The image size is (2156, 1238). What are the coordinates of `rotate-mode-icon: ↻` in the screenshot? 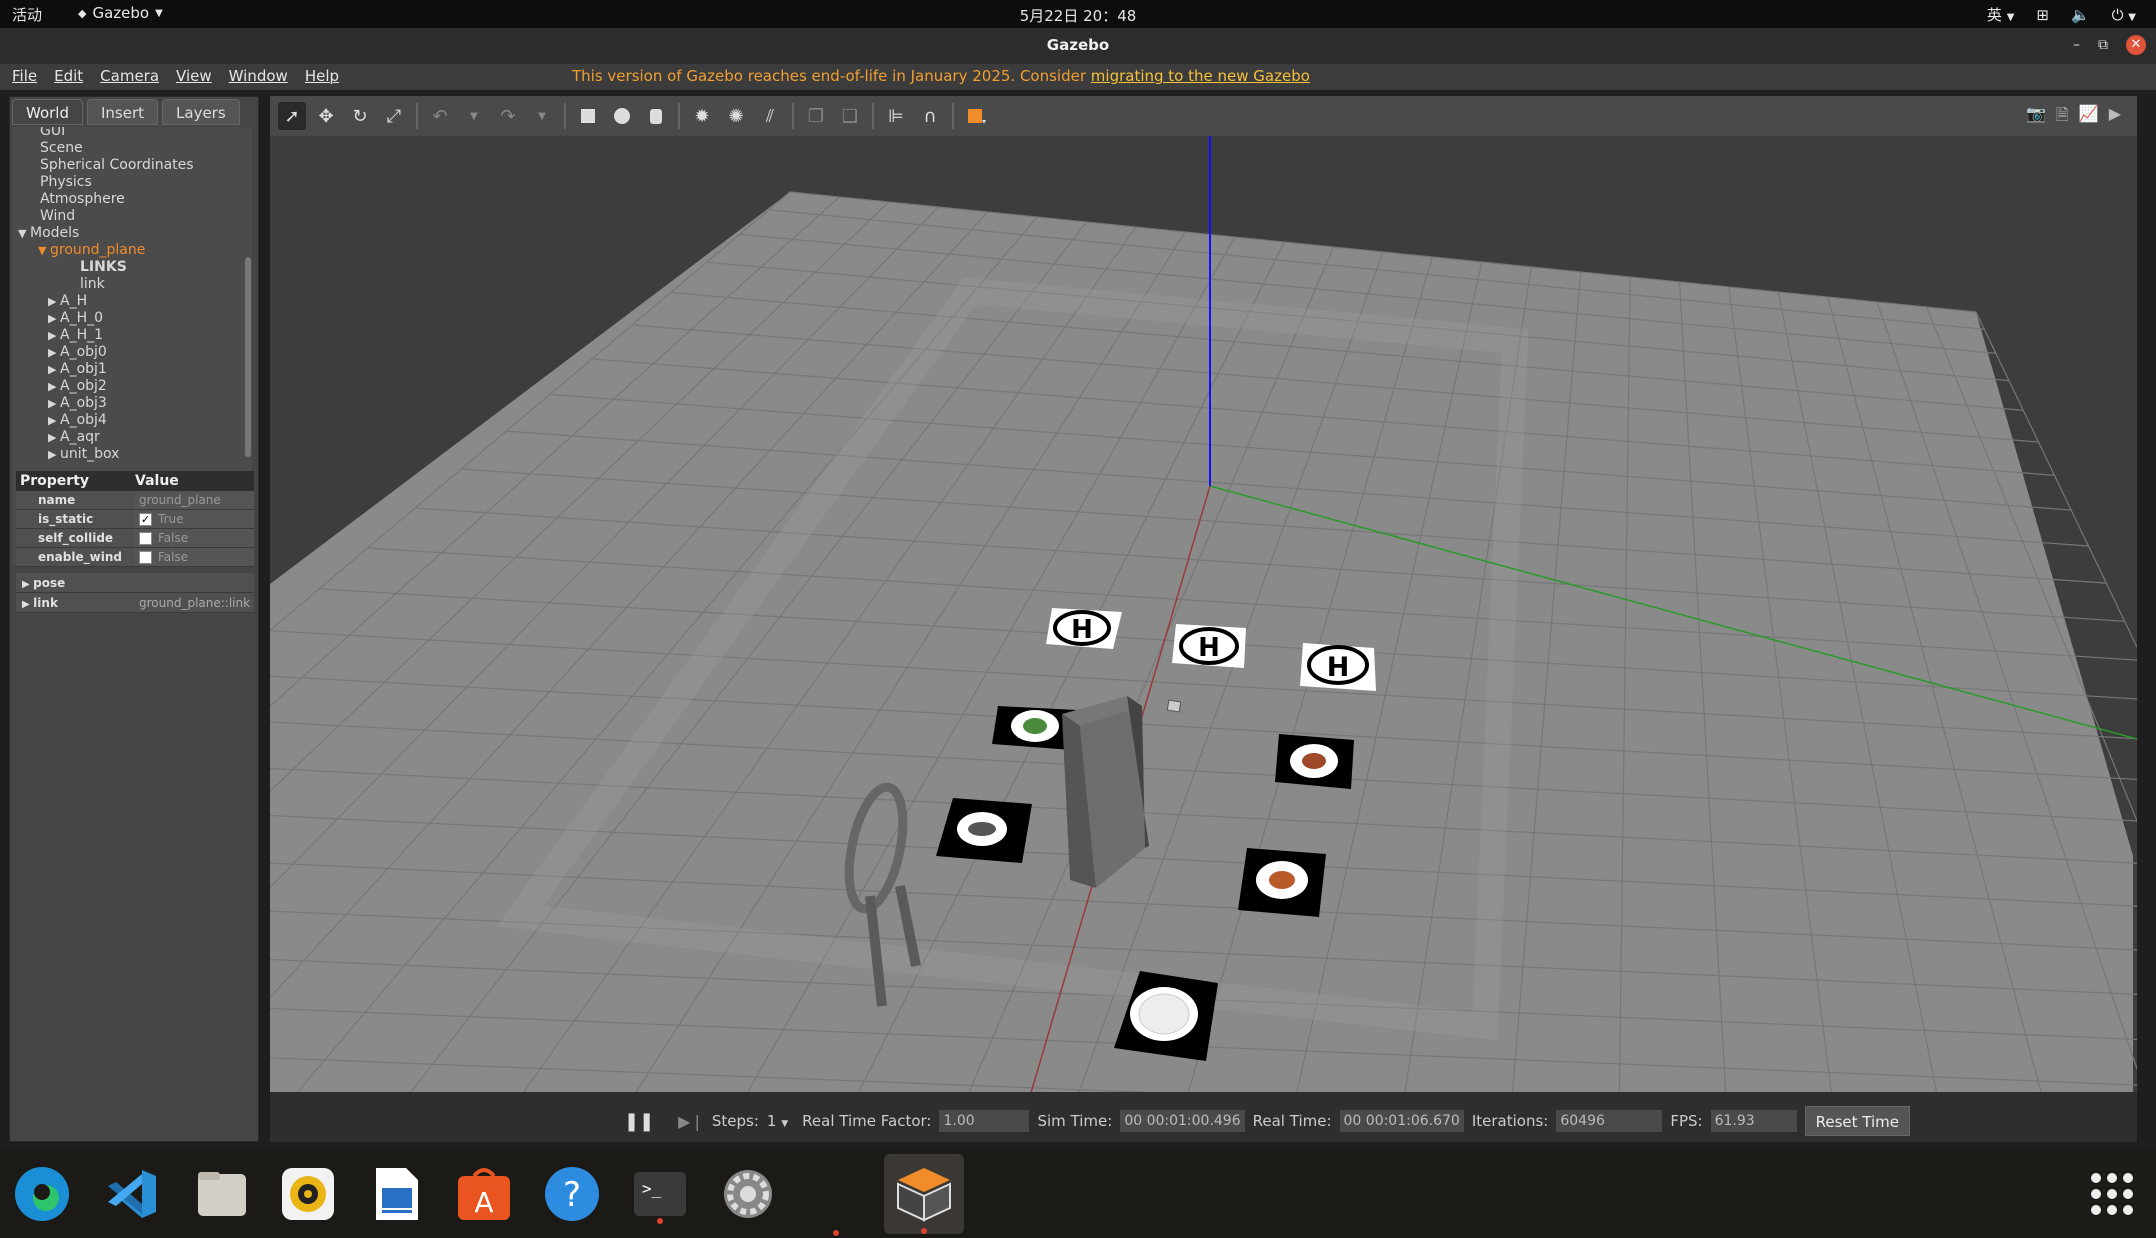 It's located at (360, 116).